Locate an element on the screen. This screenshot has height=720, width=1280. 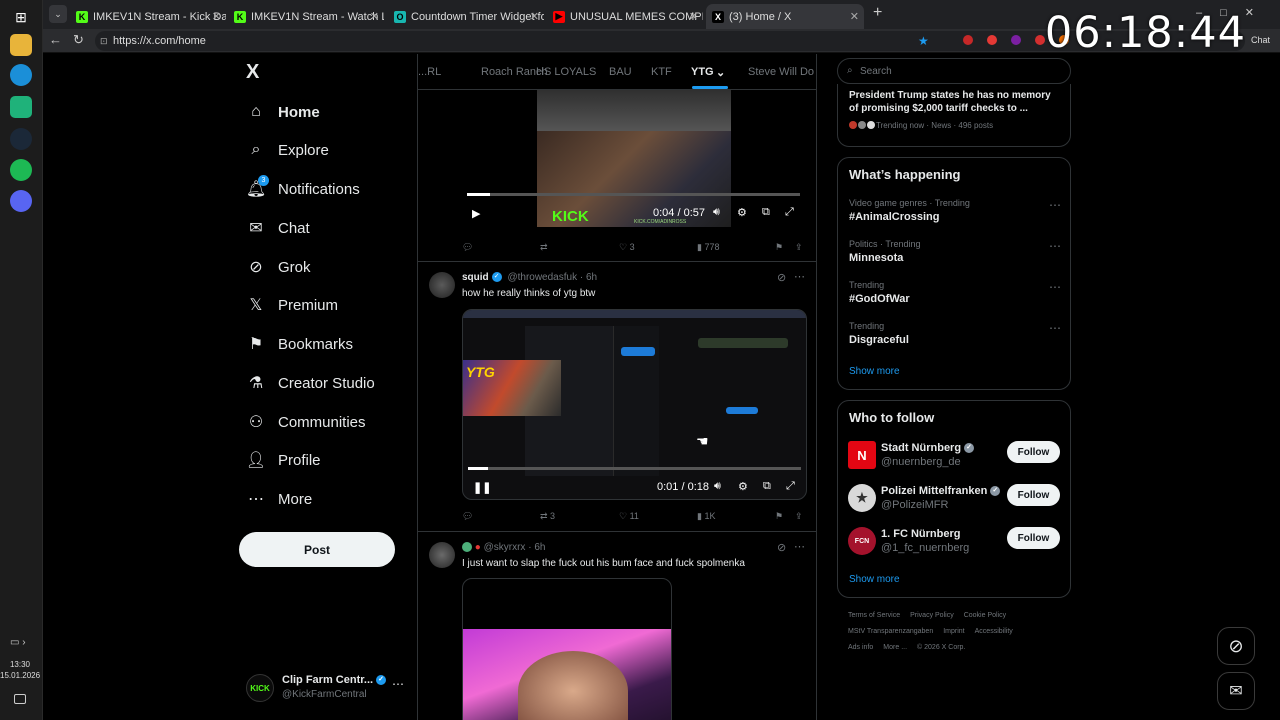
timeline-tab: Steve Will Do It is located at coordinates (782, 72).